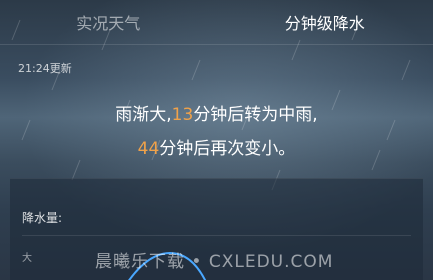  I want to click on tab-live-weather: 实况天气, so click(108, 22).